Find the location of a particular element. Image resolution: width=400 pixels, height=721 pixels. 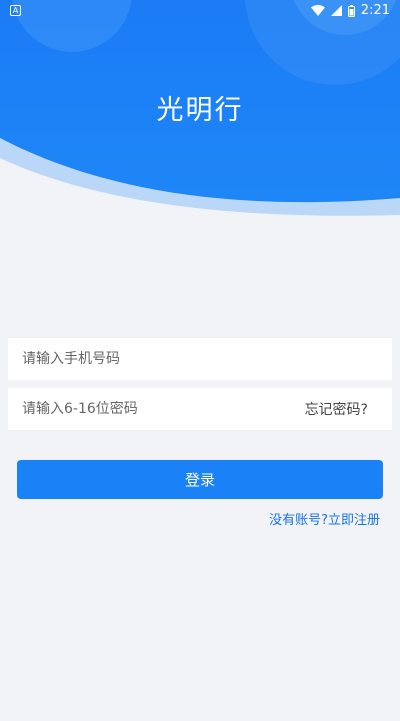

notification-icon: A is located at coordinates (15, 10).